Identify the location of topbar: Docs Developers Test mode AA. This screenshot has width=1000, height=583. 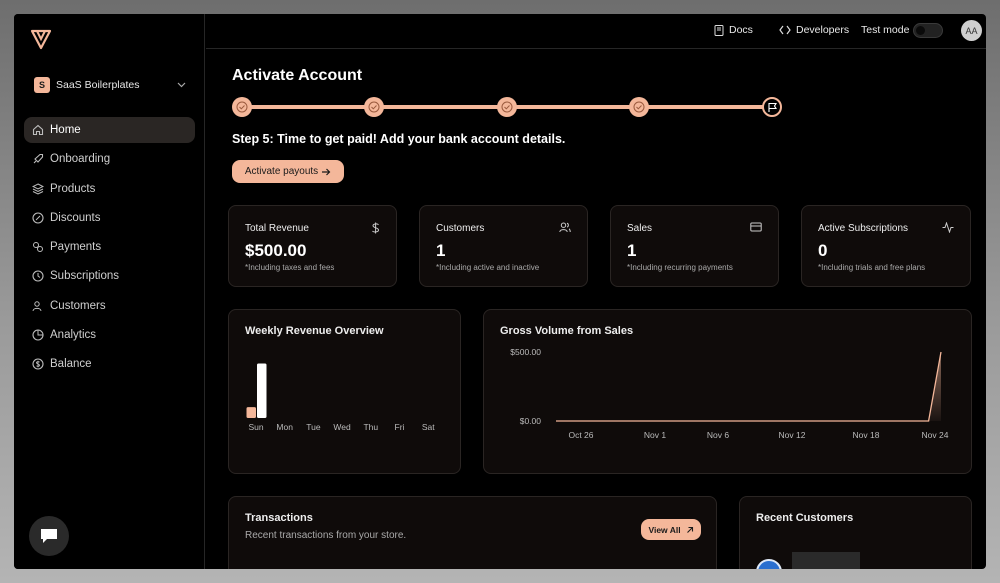
(596, 31).